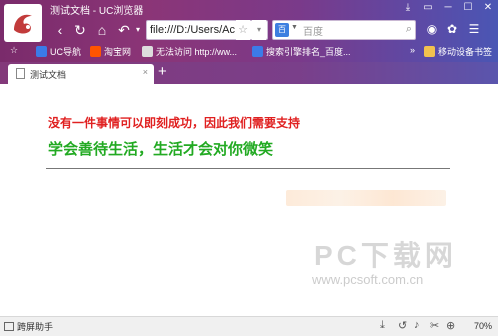 The height and width of the screenshot is (336, 498). I want to click on status-left-label: 跨屏助手, so click(35, 327).